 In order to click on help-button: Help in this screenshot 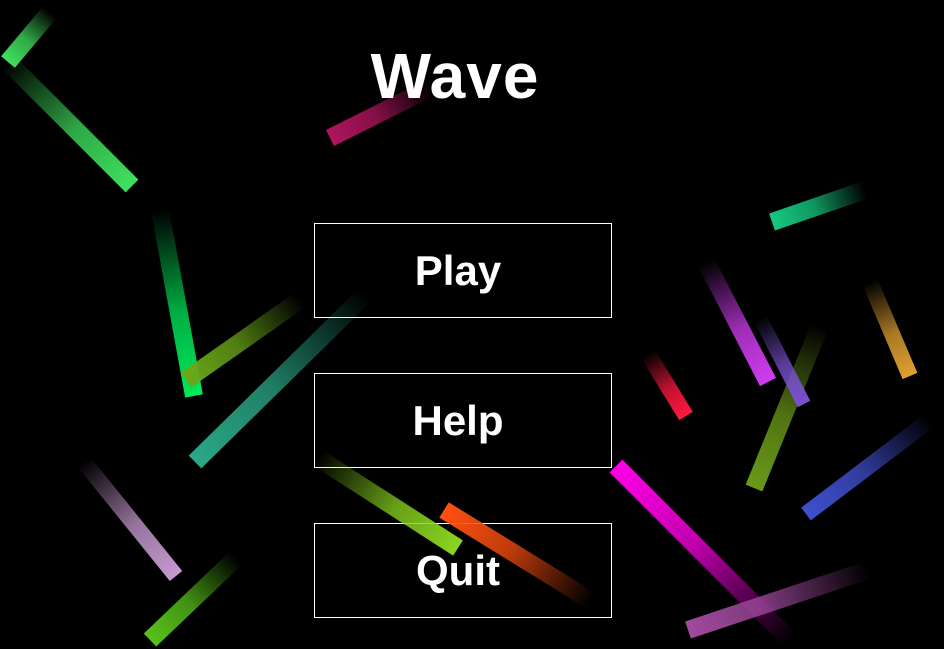, I will do `click(463, 420)`.